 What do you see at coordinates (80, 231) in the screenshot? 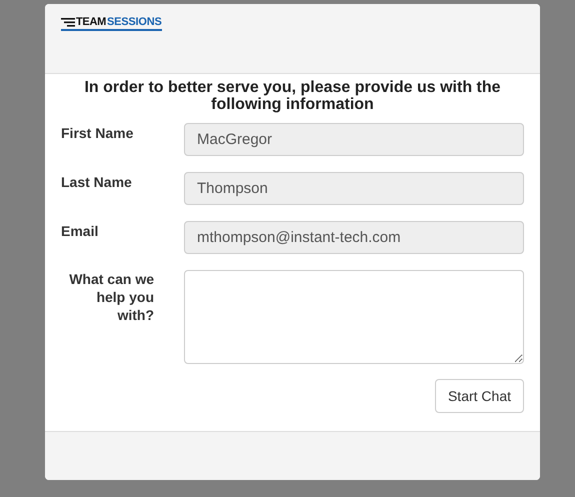
I see `field-label: Email` at bounding box center [80, 231].